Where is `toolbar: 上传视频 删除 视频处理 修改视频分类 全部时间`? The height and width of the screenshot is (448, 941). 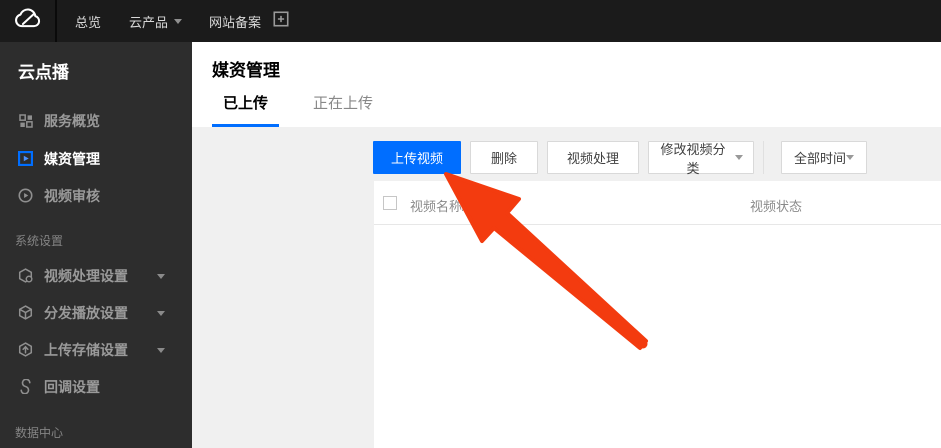 toolbar: 上传视频 删除 视频处理 修改视频分类 全部时间 is located at coordinates (620, 158).